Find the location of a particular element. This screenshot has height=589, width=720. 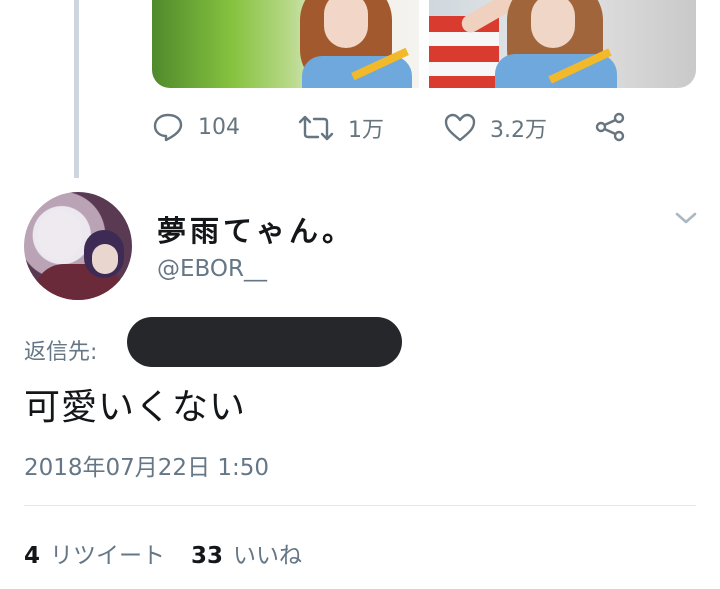

chevron-down-icon is located at coordinates (686, 220).